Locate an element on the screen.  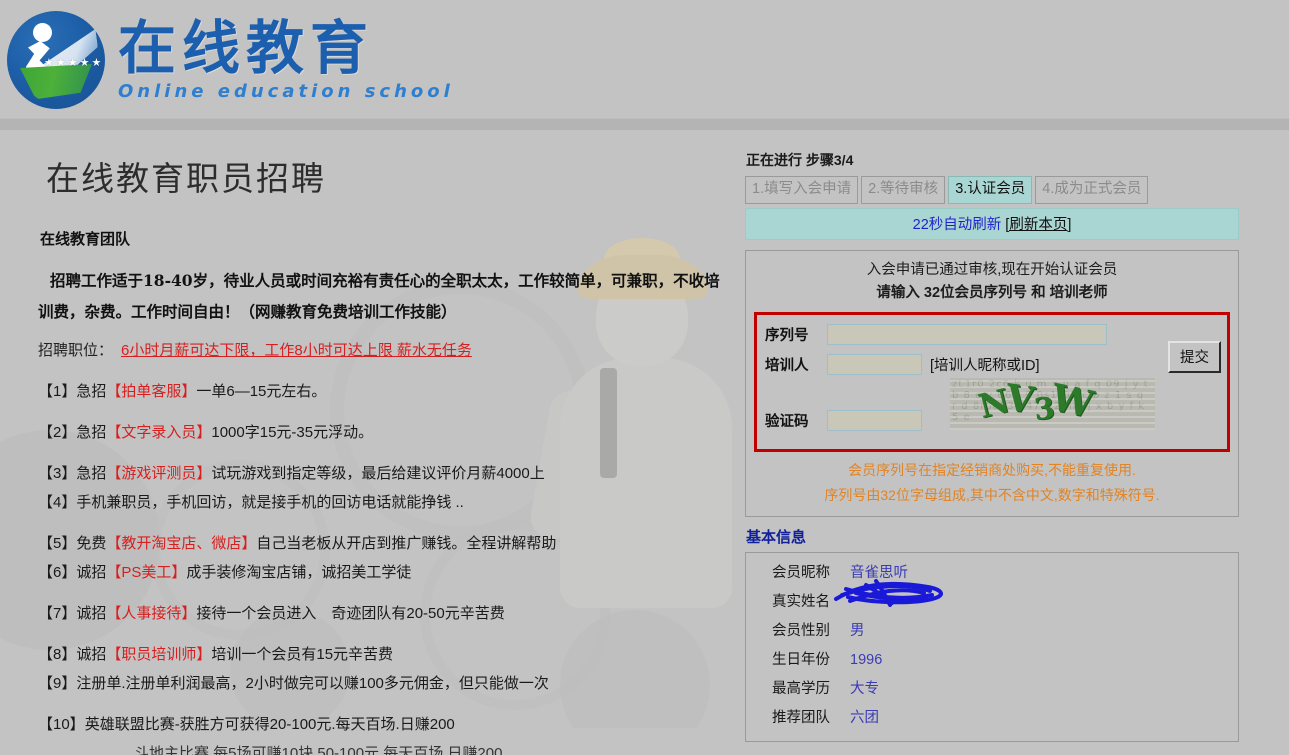
job-description: 手机兼职员，手机回访，就是接手机的回访电话就能挣钱 .. is located at coordinates (270, 502).